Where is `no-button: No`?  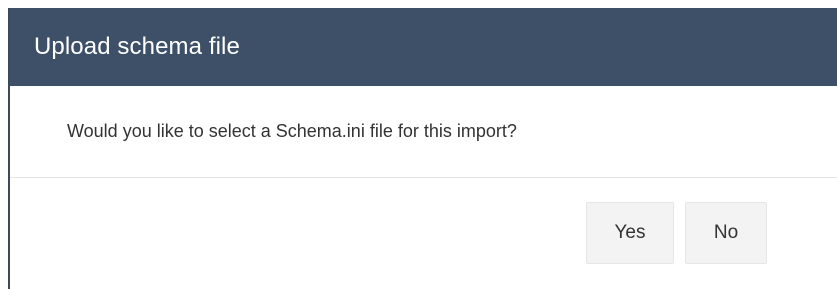
no-button: No is located at coordinates (726, 233).